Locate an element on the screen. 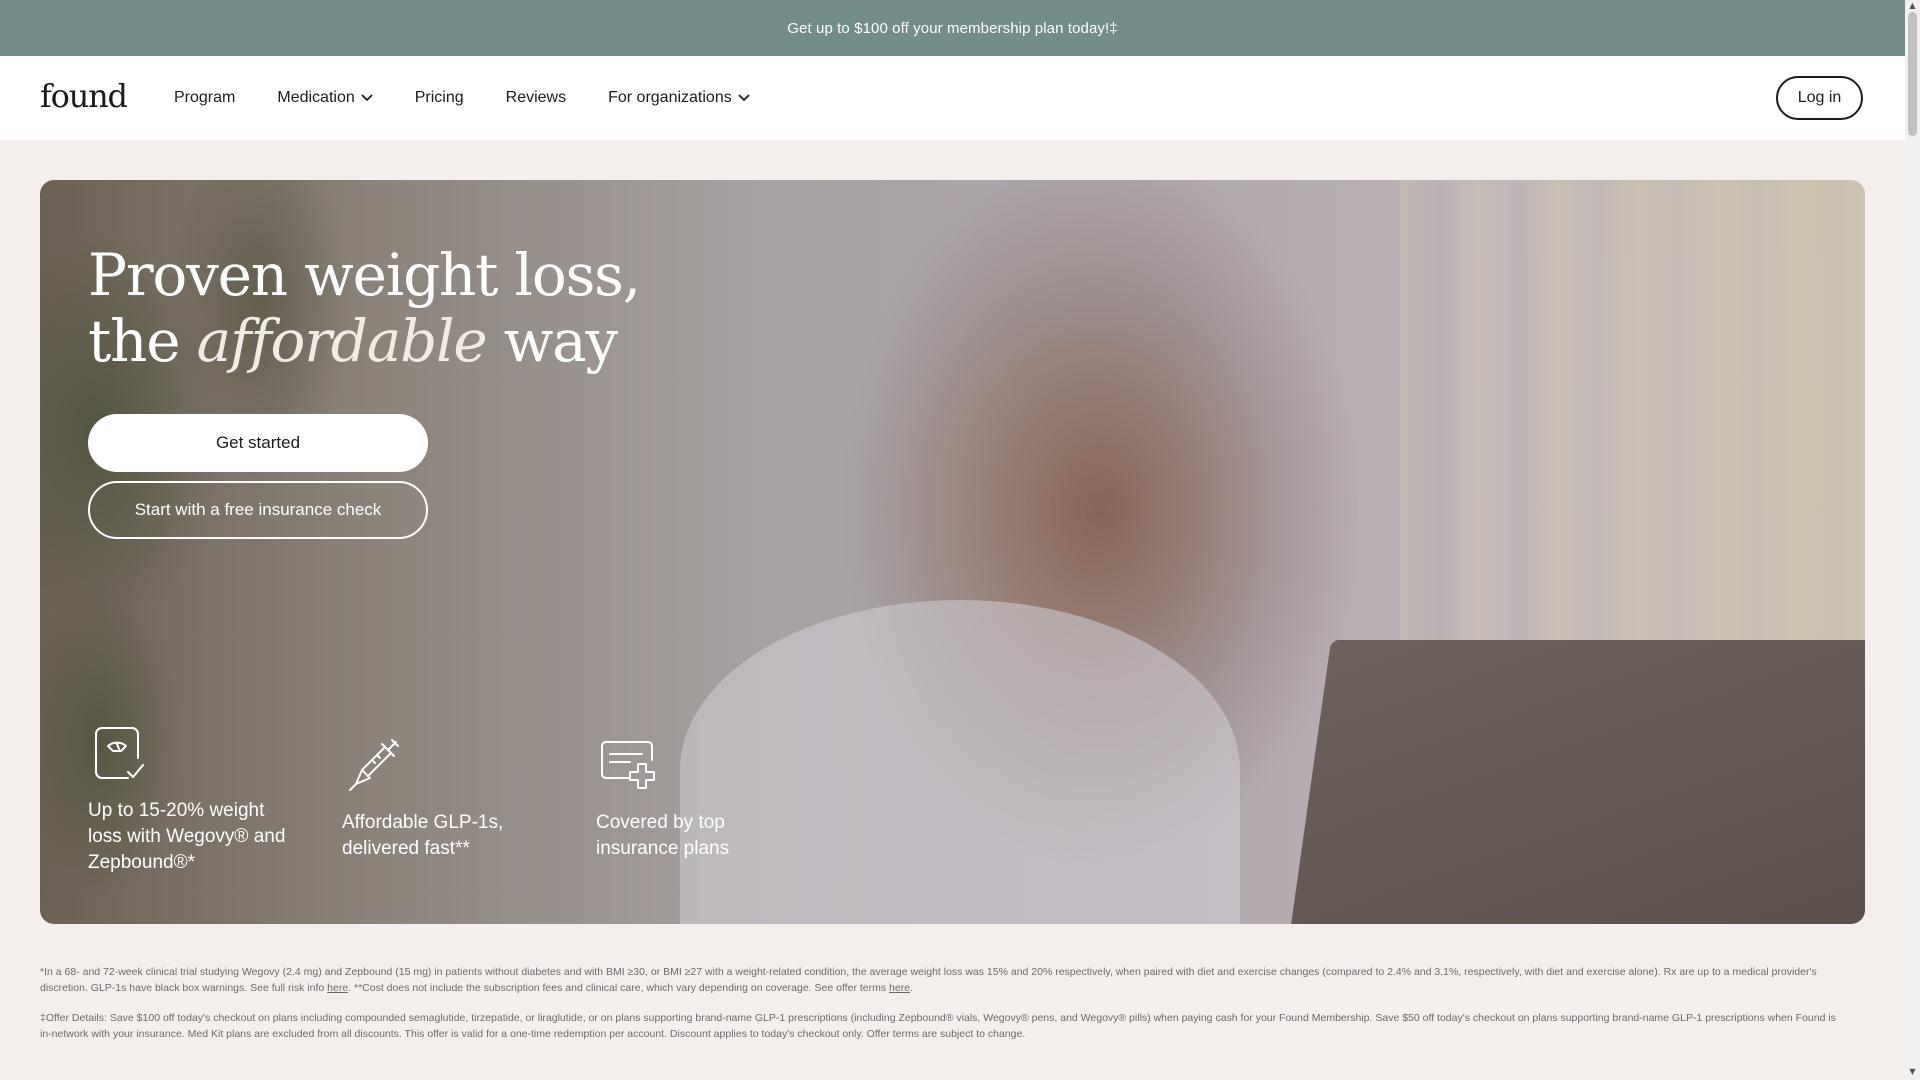  nav-pricing: Pricing is located at coordinates (439, 98).